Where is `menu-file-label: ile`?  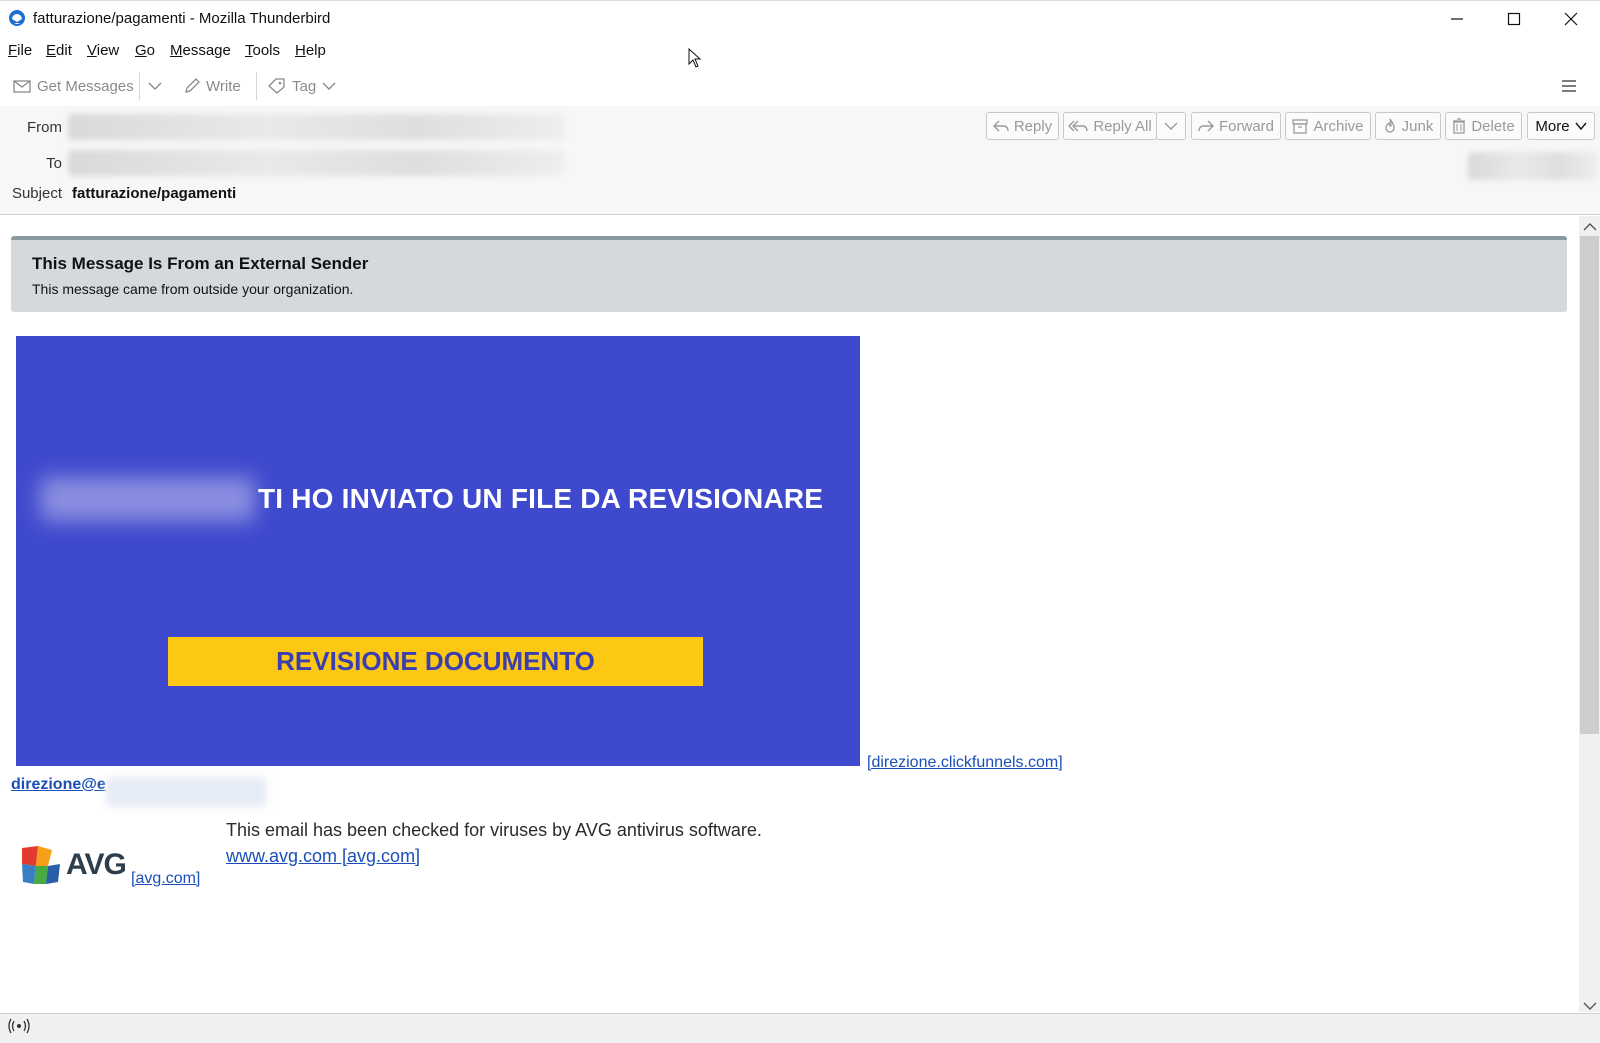
menu-file-label: ile is located at coordinates (25, 50).